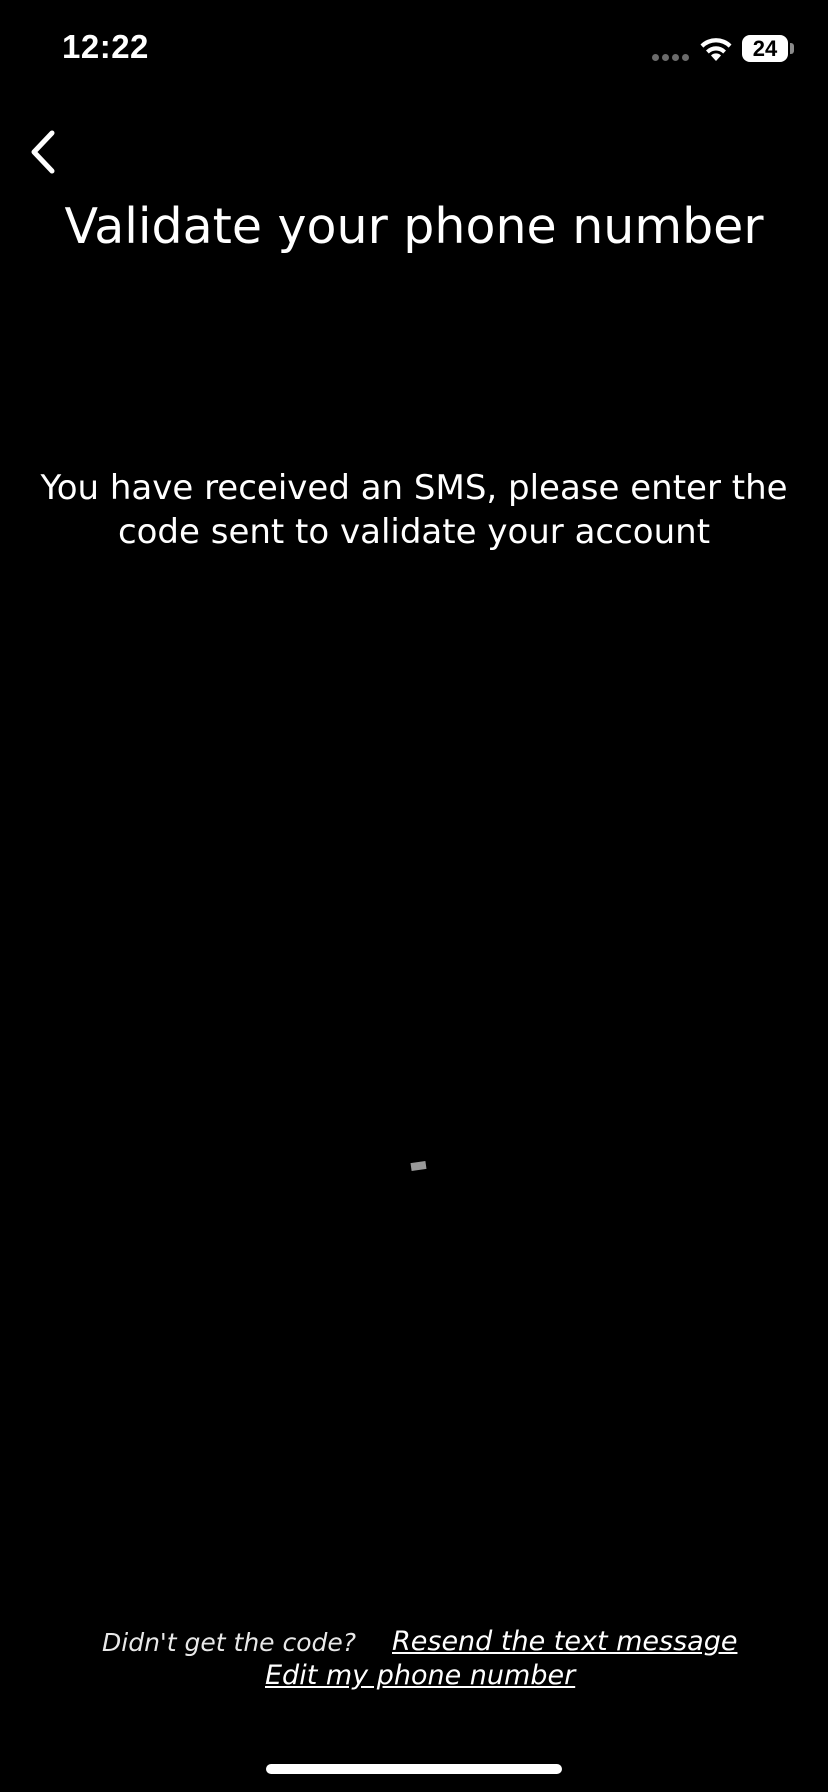 The image size is (828, 1792). Describe the element at coordinates (564, 1641) in the screenshot. I see `resend-sms-link: Resend the text message` at that location.